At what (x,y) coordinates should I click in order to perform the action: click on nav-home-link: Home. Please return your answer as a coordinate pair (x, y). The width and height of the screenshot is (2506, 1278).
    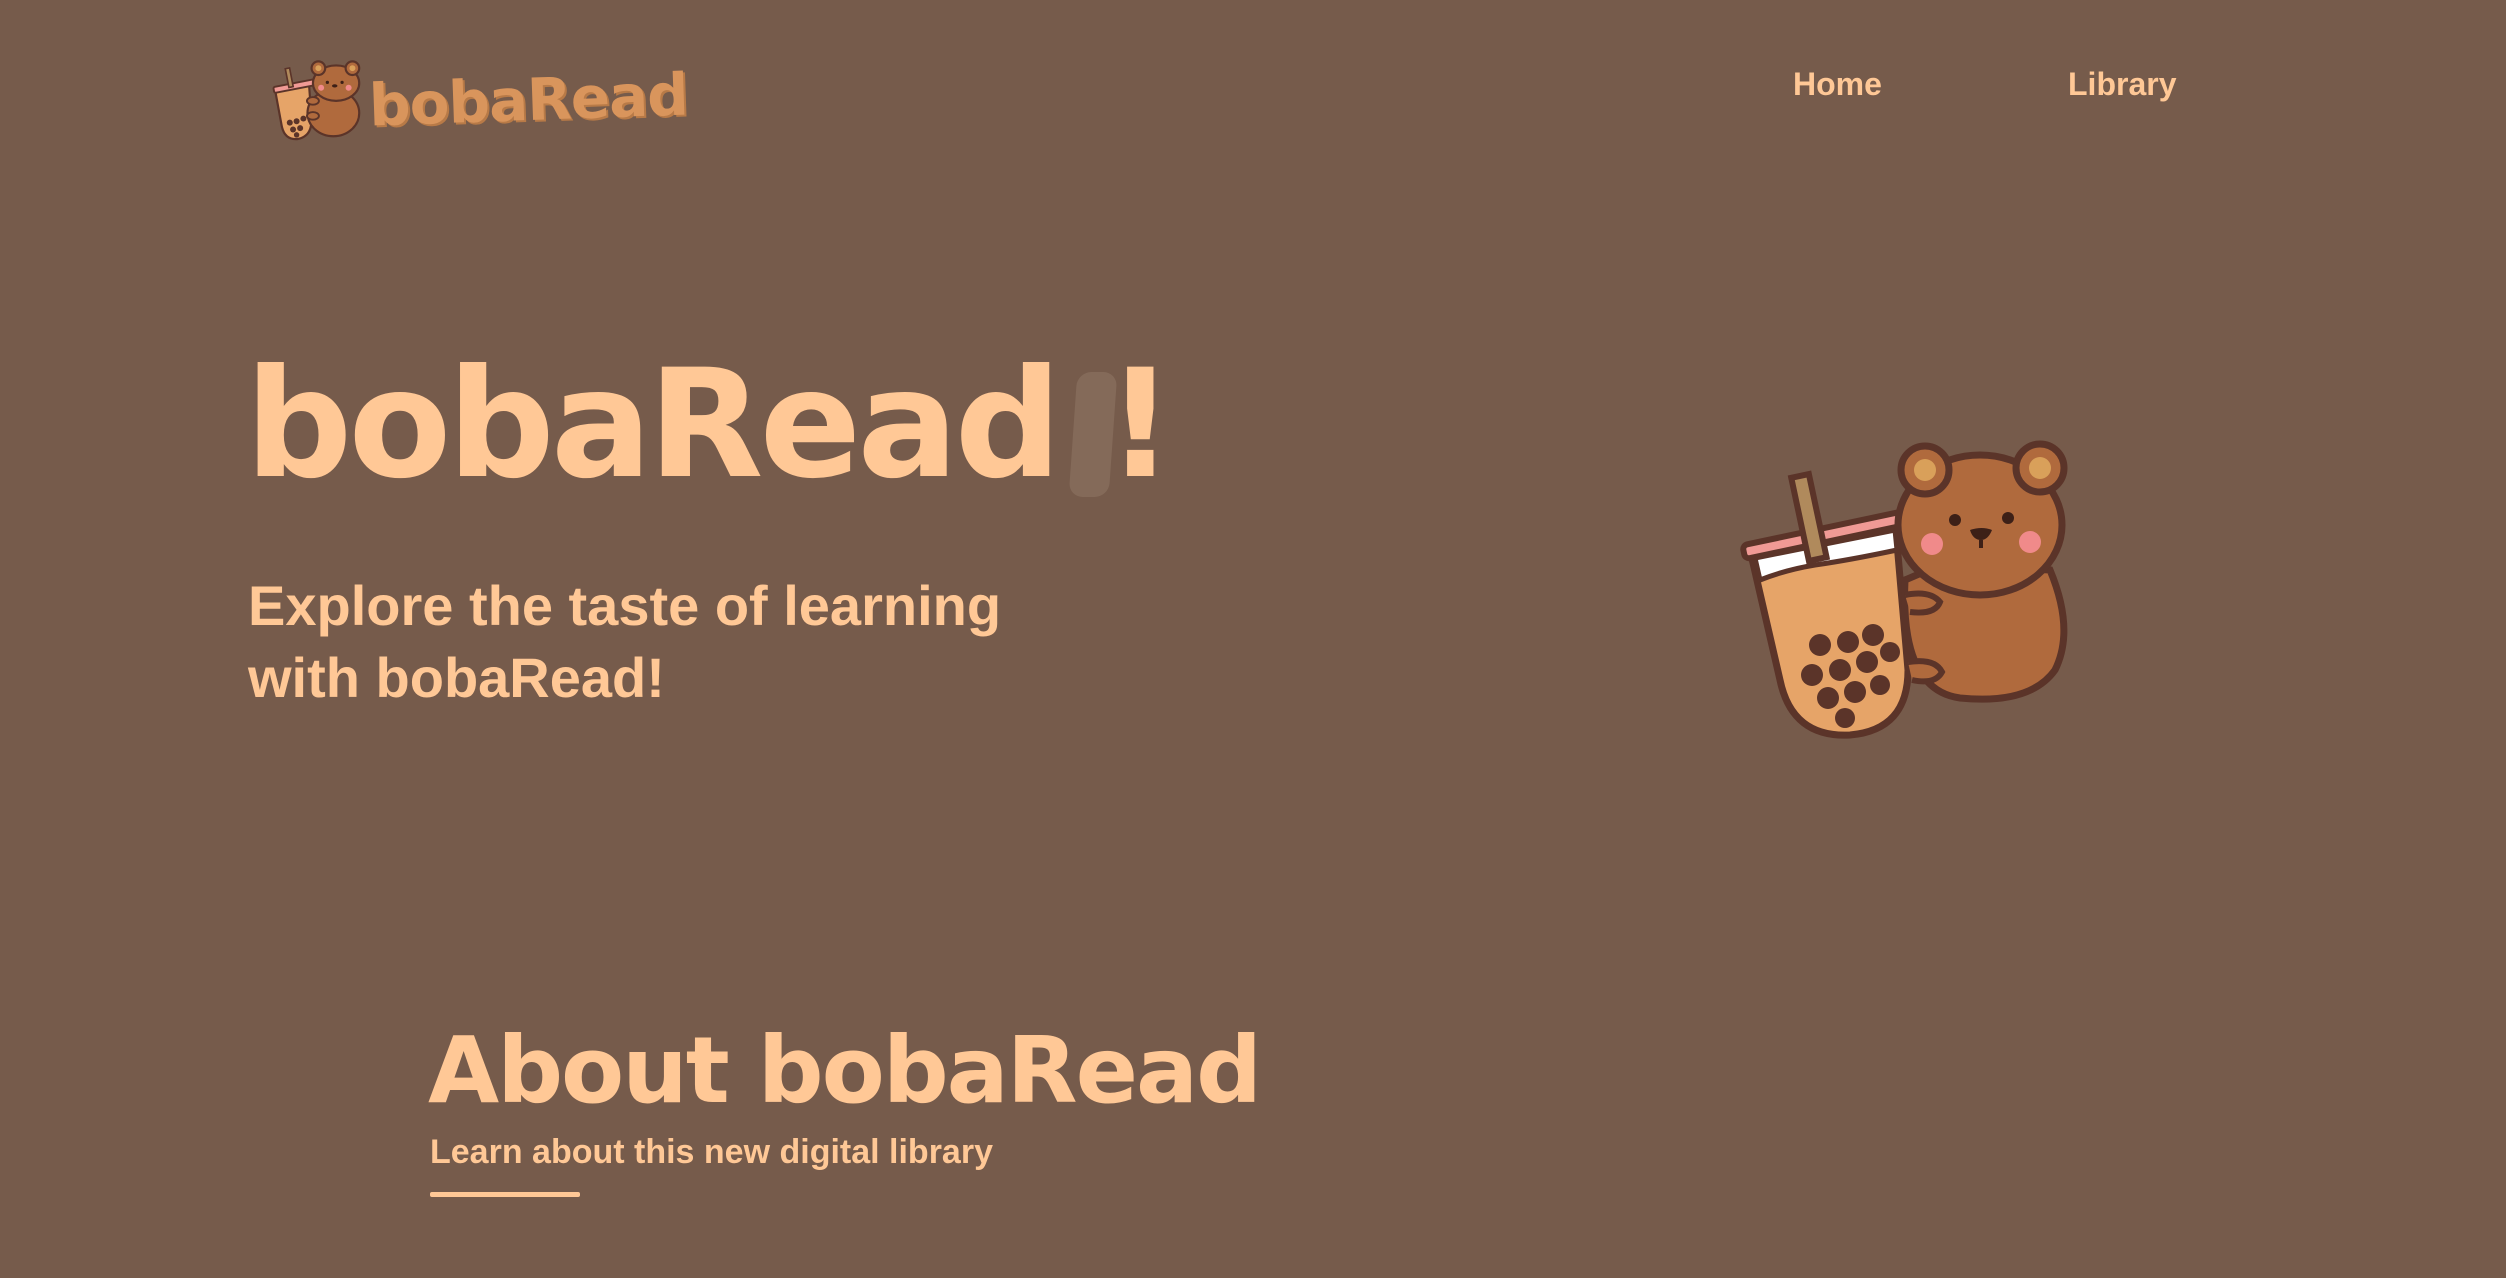
    Looking at the image, I should click on (1837, 91).